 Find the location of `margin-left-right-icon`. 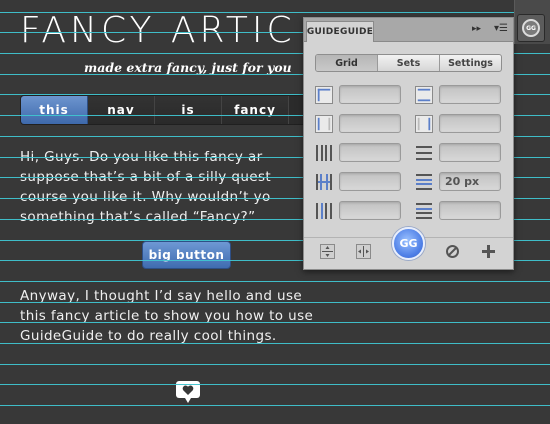

margin-left-right-icon is located at coordinates (324, 95).